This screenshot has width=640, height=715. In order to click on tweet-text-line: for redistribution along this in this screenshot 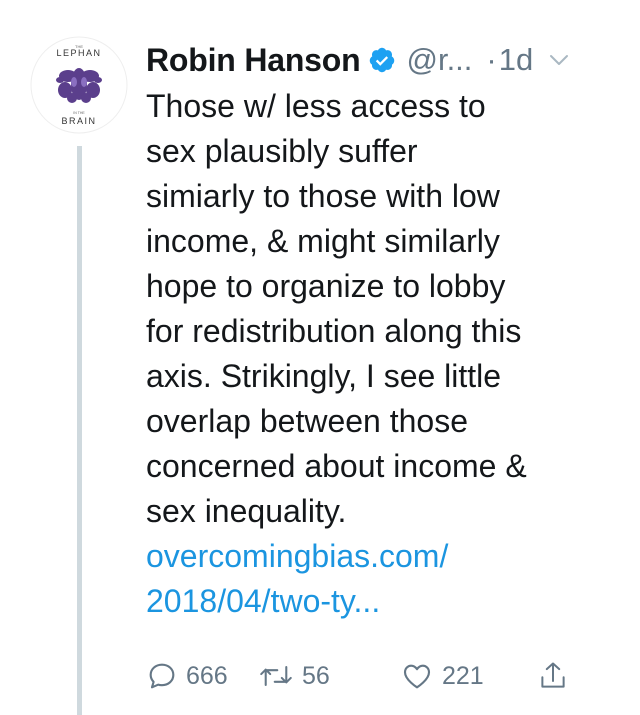, I will do `click(334, 331)`.